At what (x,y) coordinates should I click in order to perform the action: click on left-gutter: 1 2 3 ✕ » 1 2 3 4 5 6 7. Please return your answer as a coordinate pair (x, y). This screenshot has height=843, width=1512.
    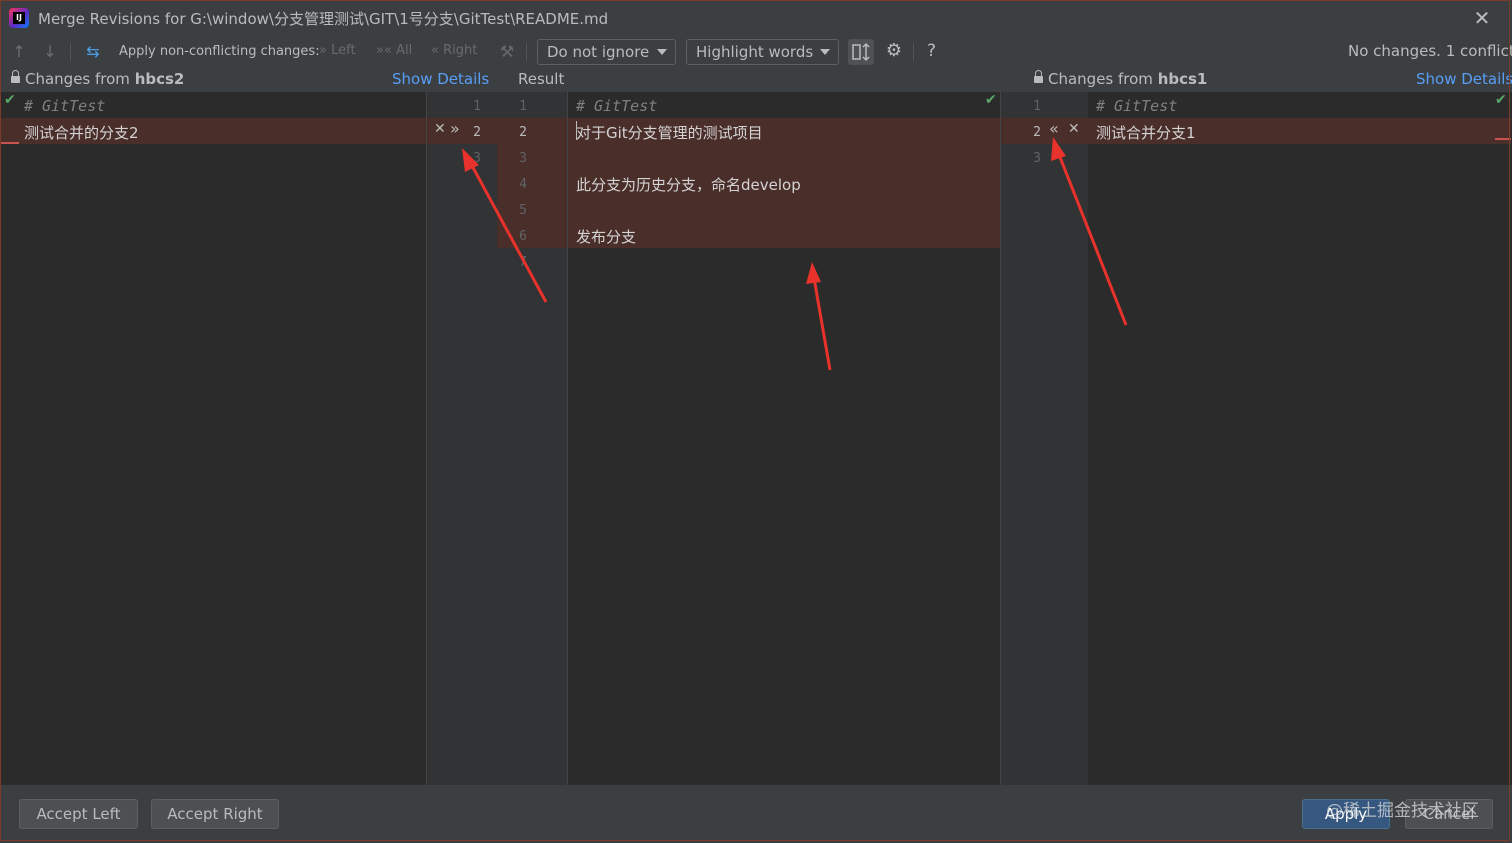
    Looking at the image, I should click on (497, 438).